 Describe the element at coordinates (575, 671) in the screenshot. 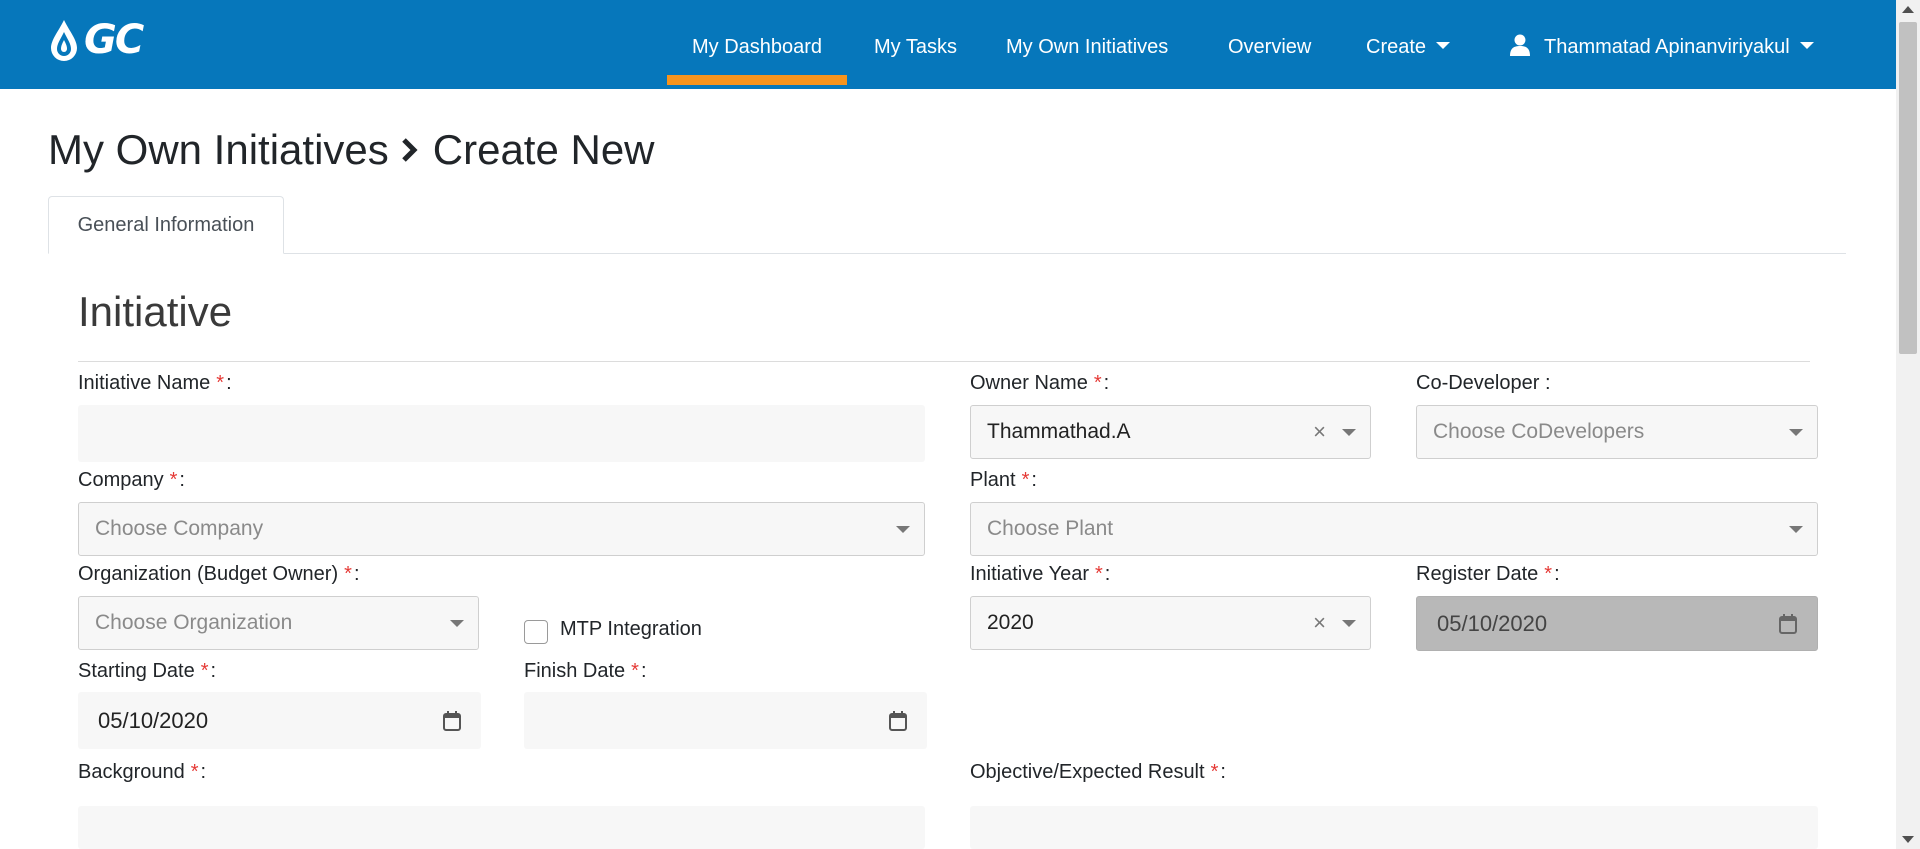

I see `finish-date-label-text: Finish Date` at that location.